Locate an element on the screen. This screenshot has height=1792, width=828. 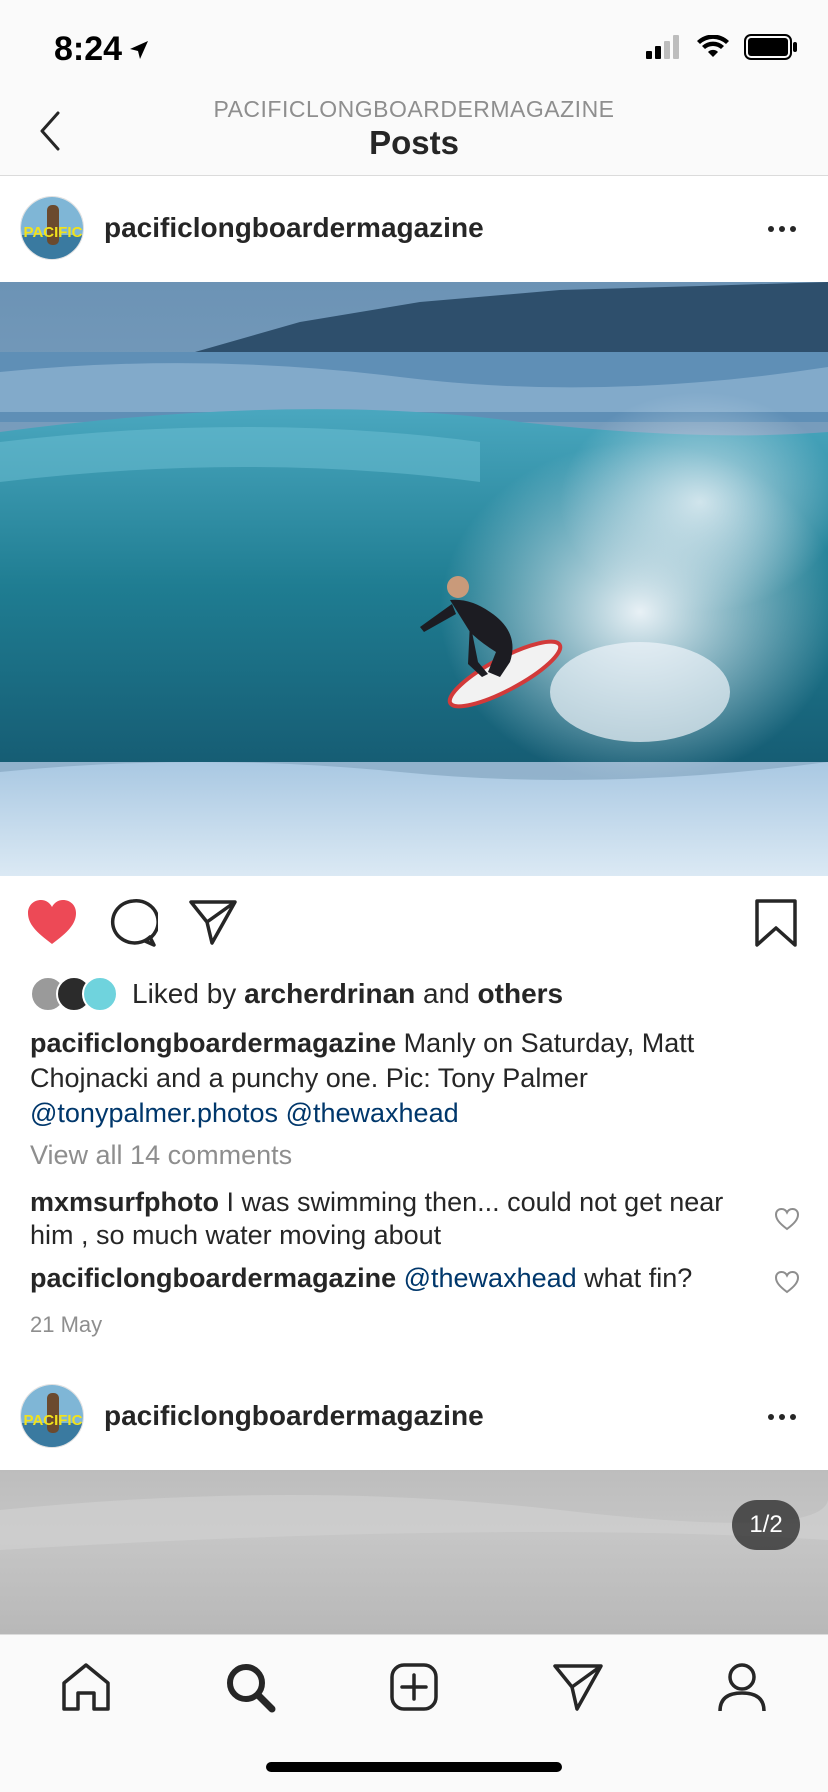
tab-home is located at coordinates (86, 1687).